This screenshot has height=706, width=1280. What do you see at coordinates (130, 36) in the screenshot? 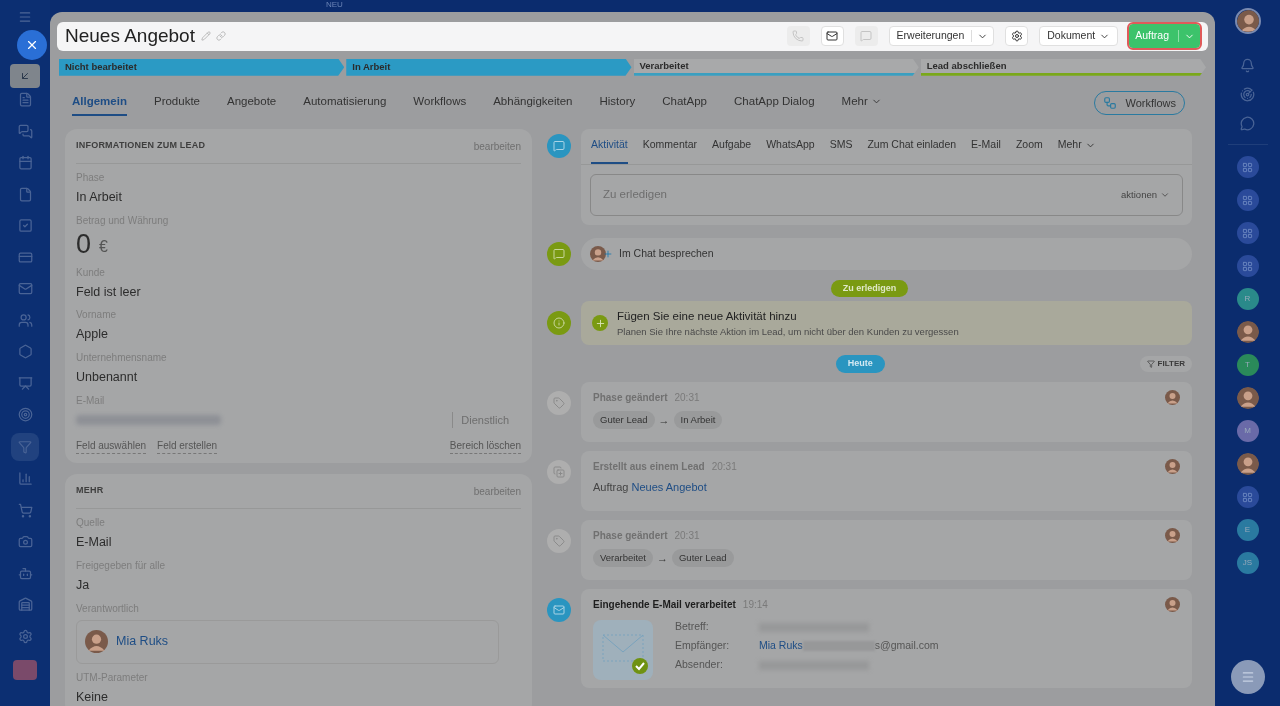
I see `page-title: Neues Angebot` at bounding box center [130, 36].